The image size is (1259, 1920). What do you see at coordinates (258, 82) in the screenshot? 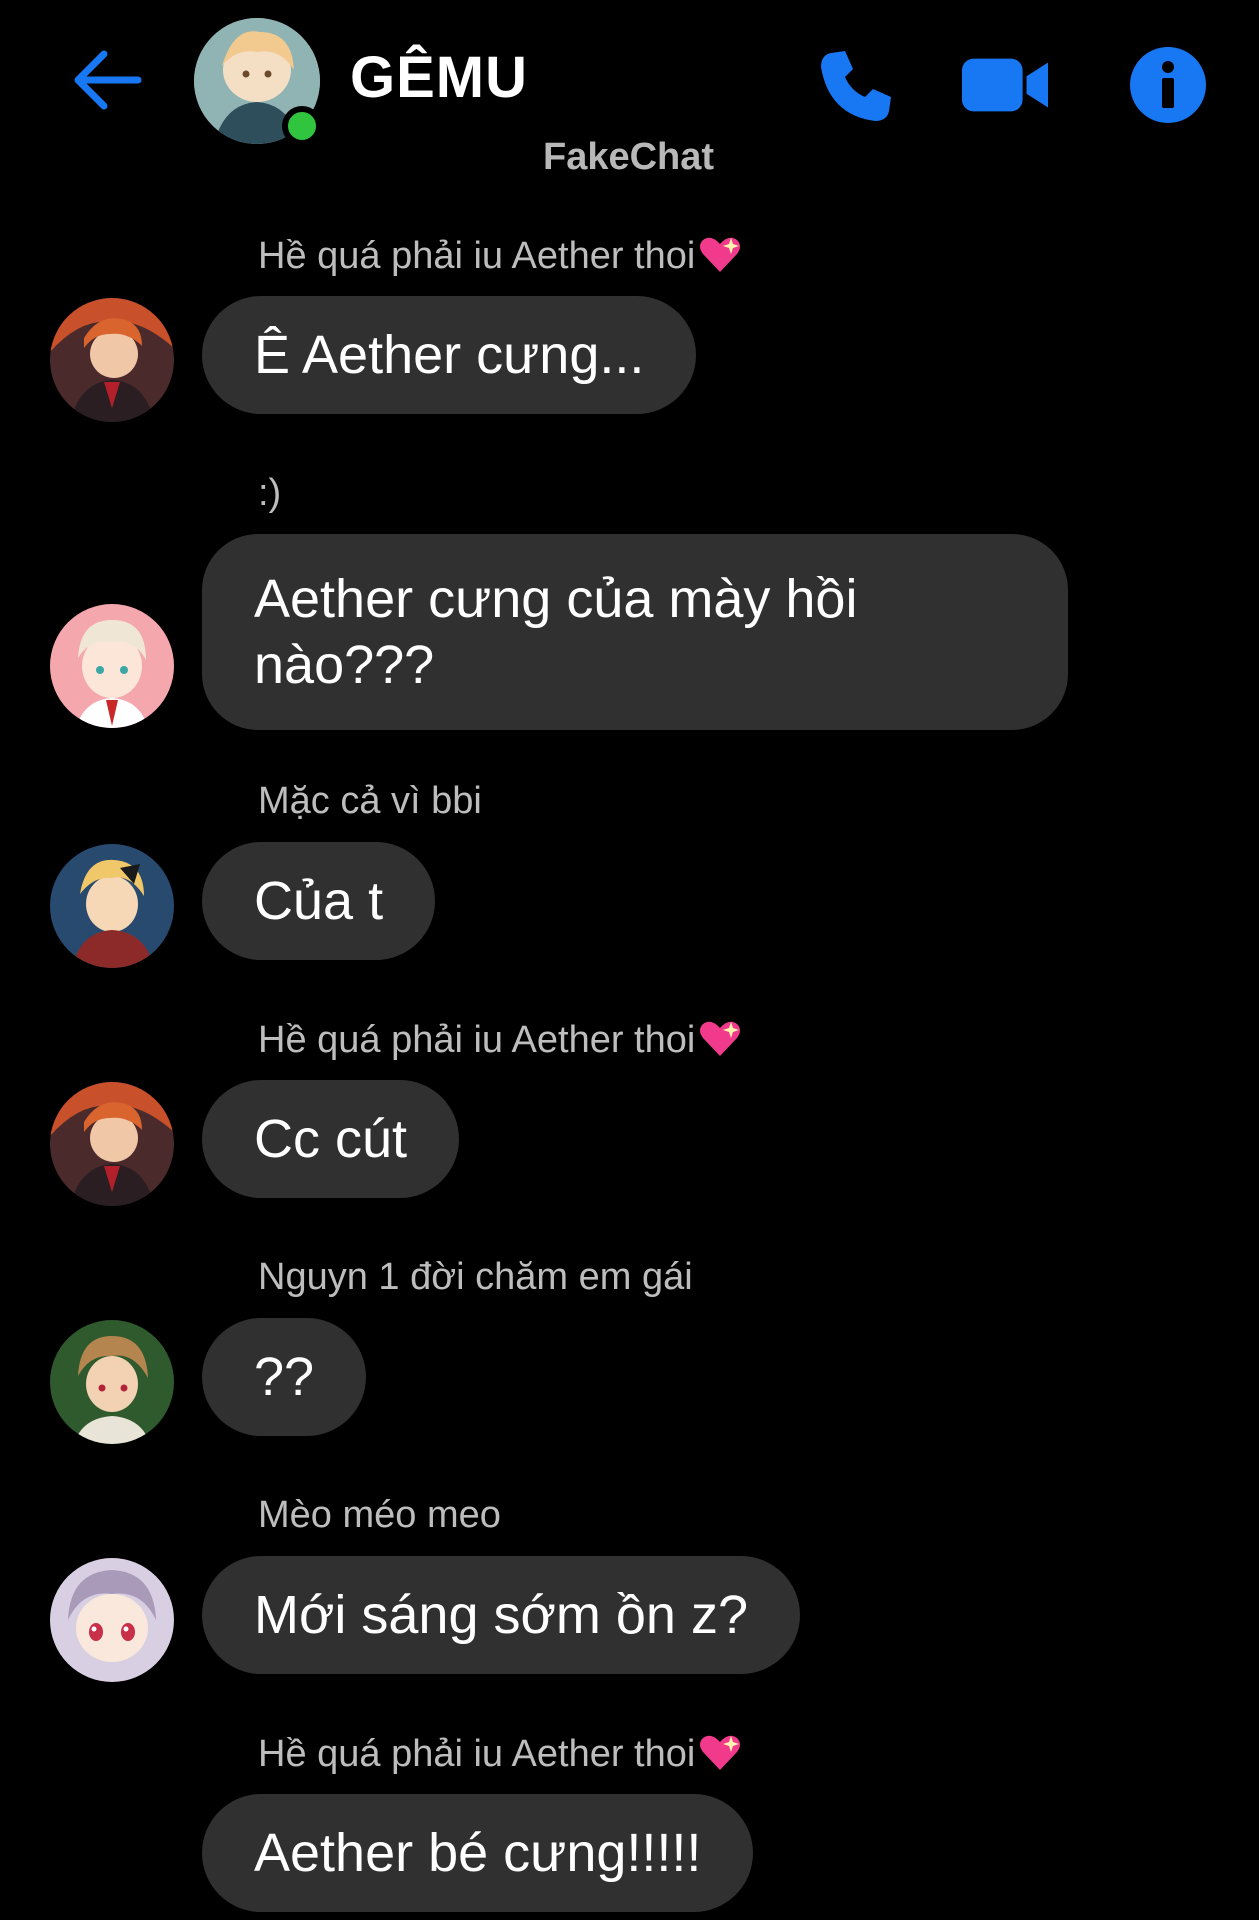
I see `group-avatar` at bounding box center [258, 82].